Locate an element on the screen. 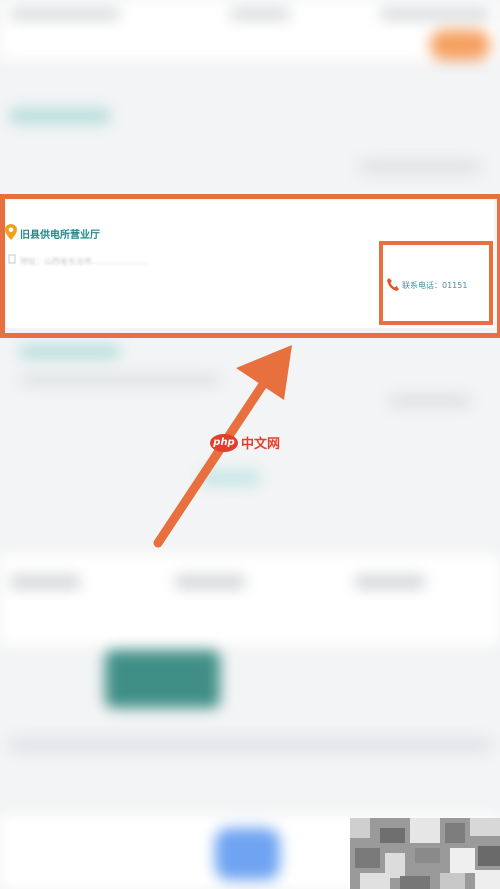  blurred-blue-button is located at coordinates (247, 854).